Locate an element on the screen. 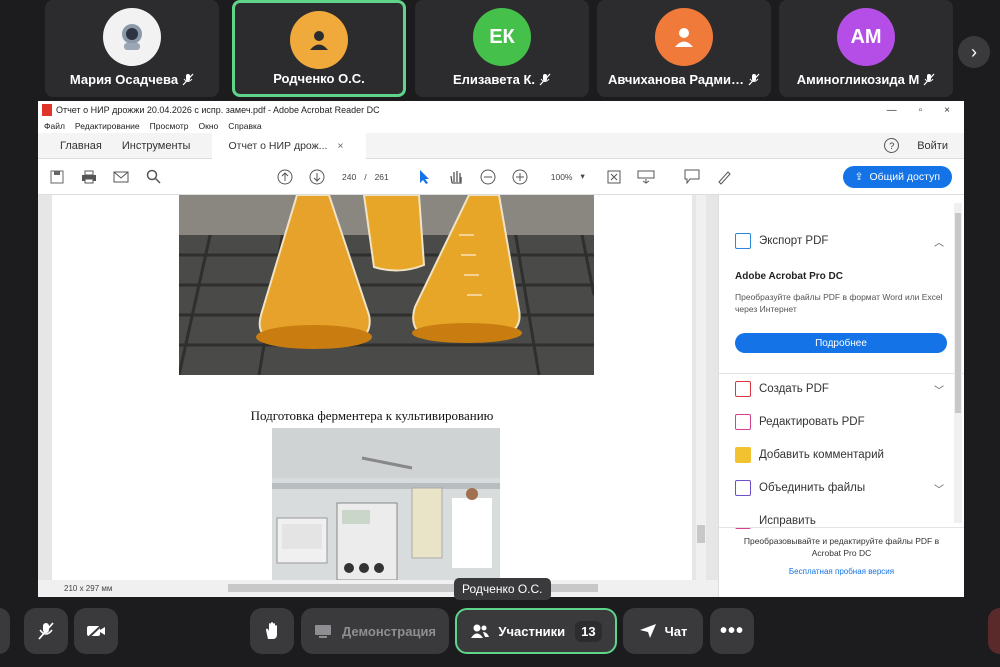  zoom-level: 100% is located at coordinates (562, 177).